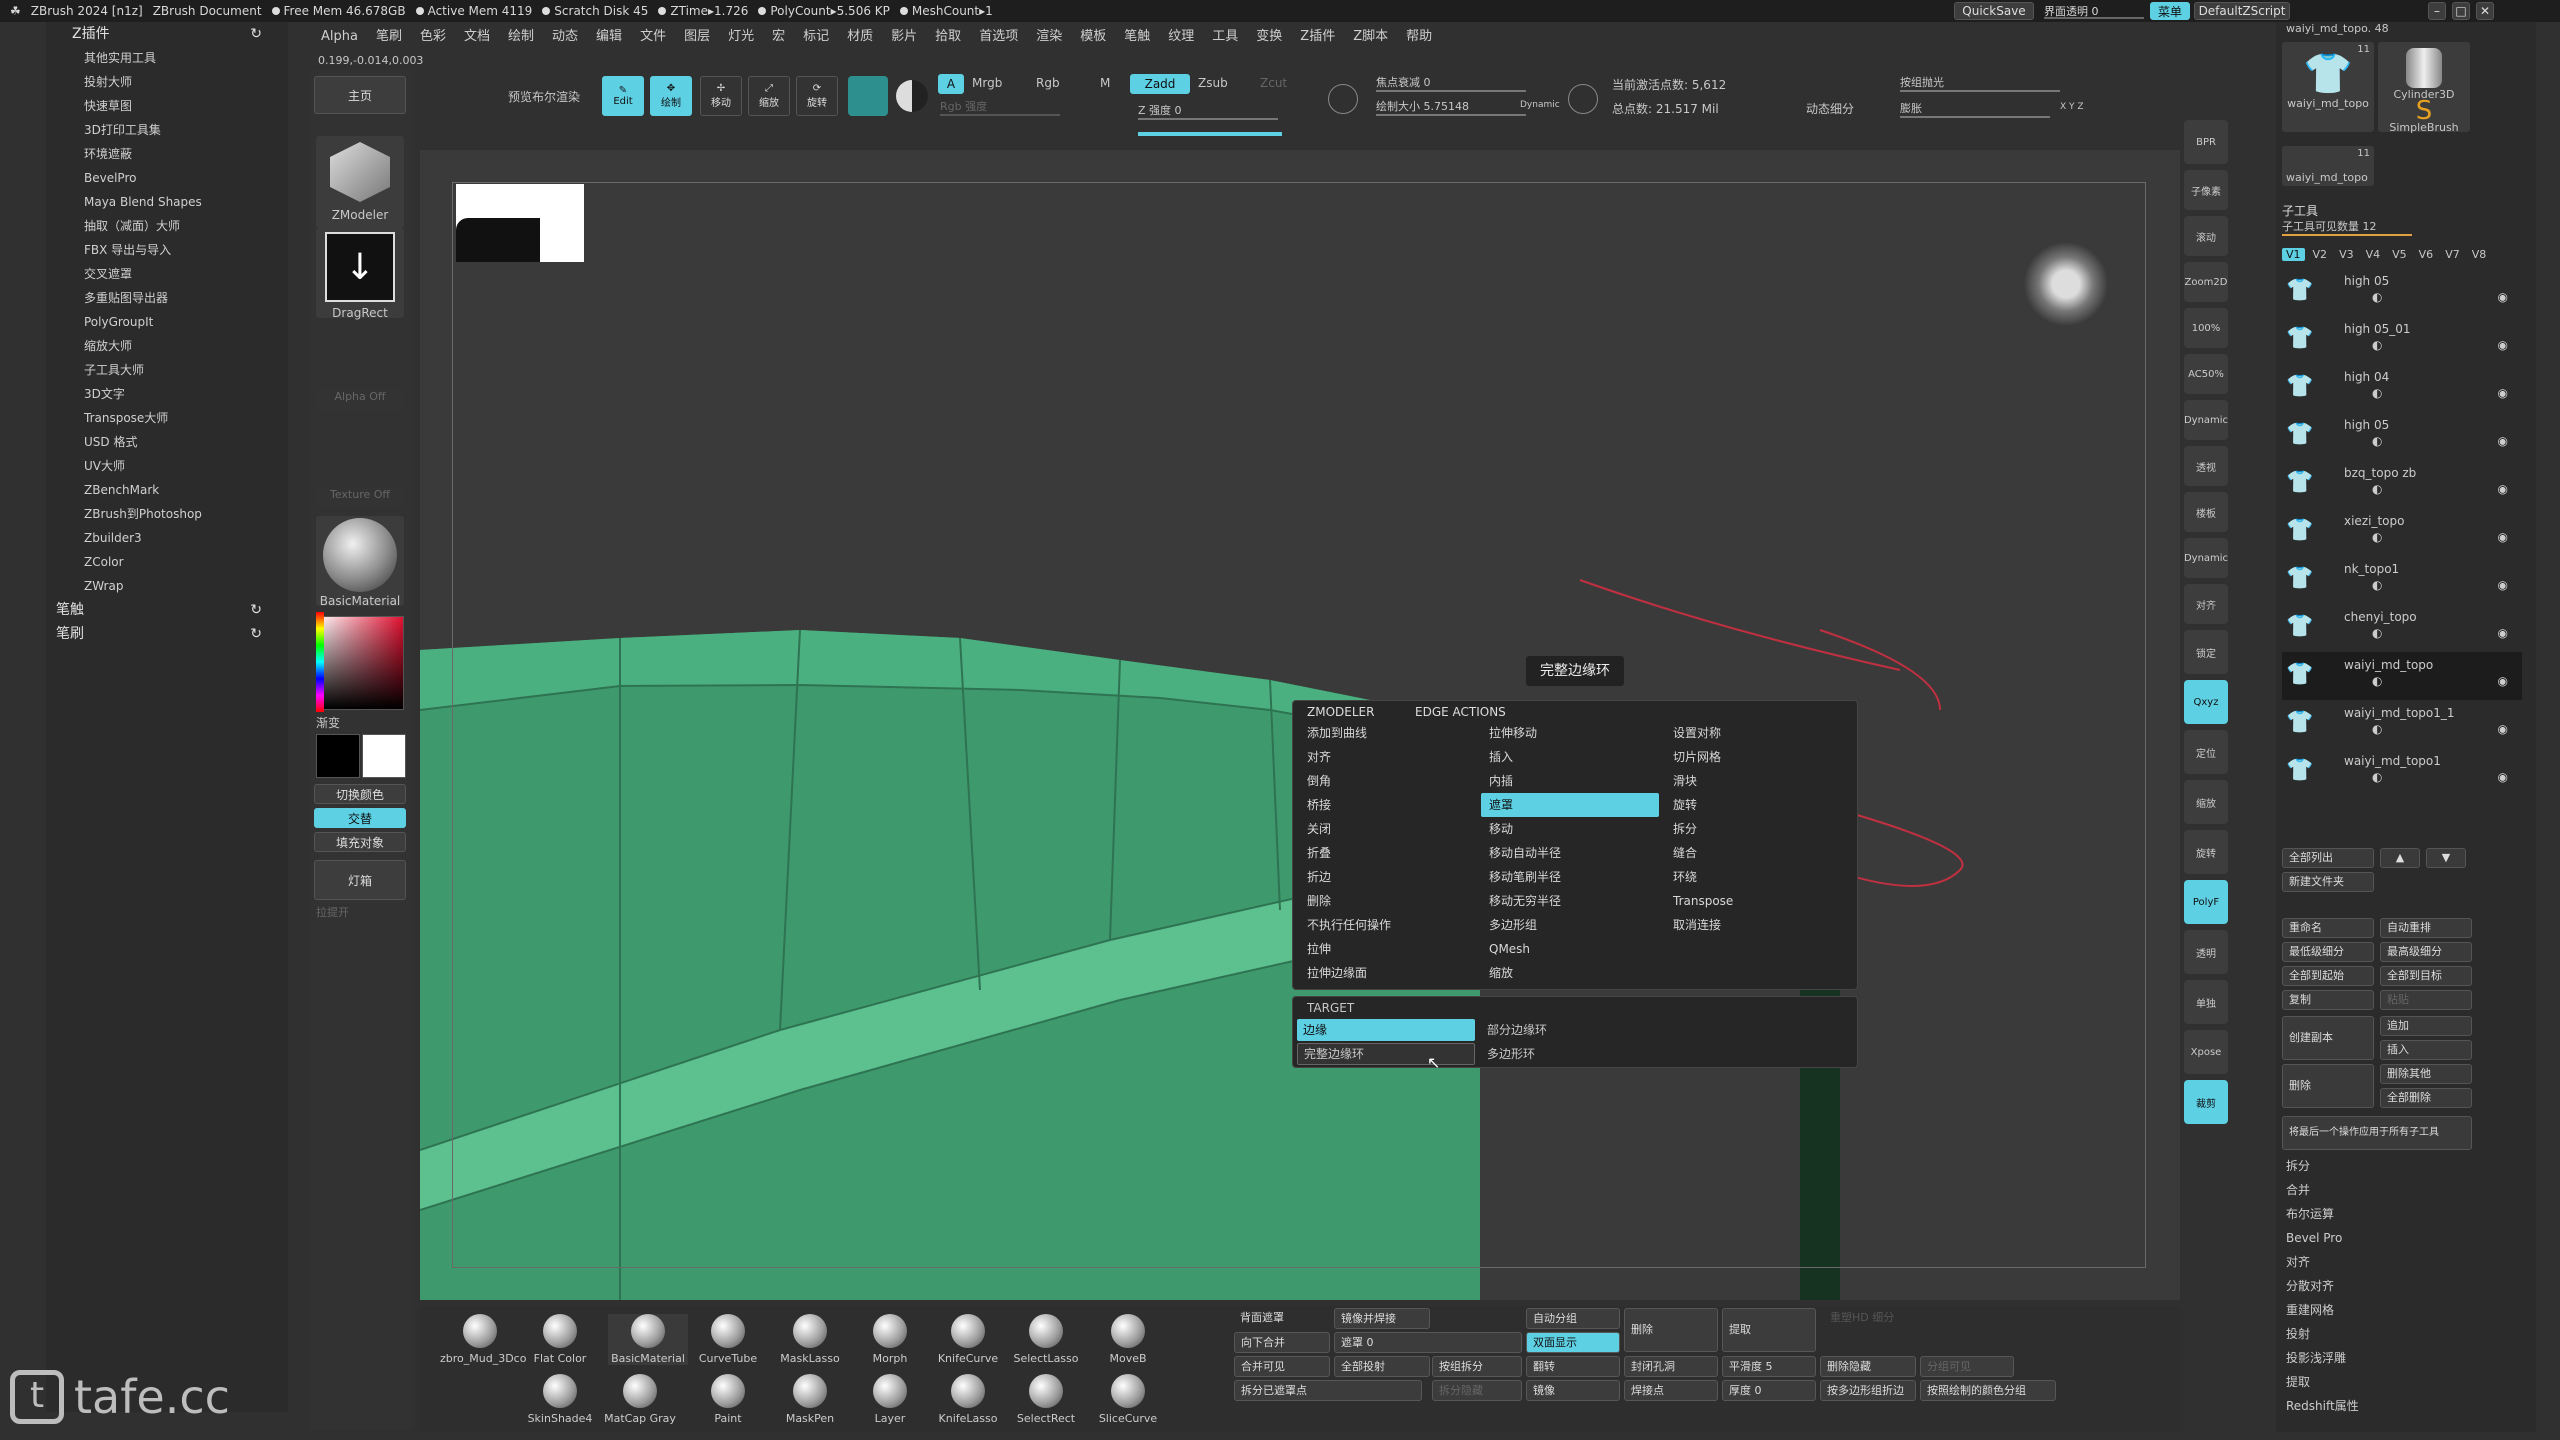 This screenshot has width=2560, height=1440. I want to click on version-button: V3, so click(2346, 254).